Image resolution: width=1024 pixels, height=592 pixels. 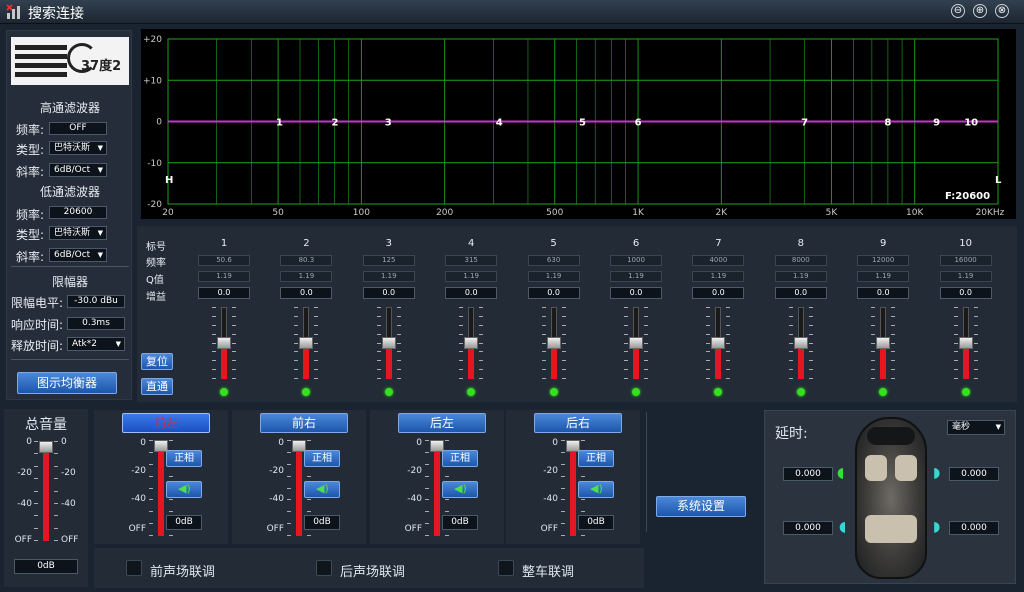 I want to click on band-marker: 9, so click(x=936, y=123).